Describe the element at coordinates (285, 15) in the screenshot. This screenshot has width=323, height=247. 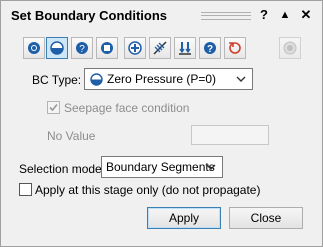
I see `collapse-button: ▲` at that location.